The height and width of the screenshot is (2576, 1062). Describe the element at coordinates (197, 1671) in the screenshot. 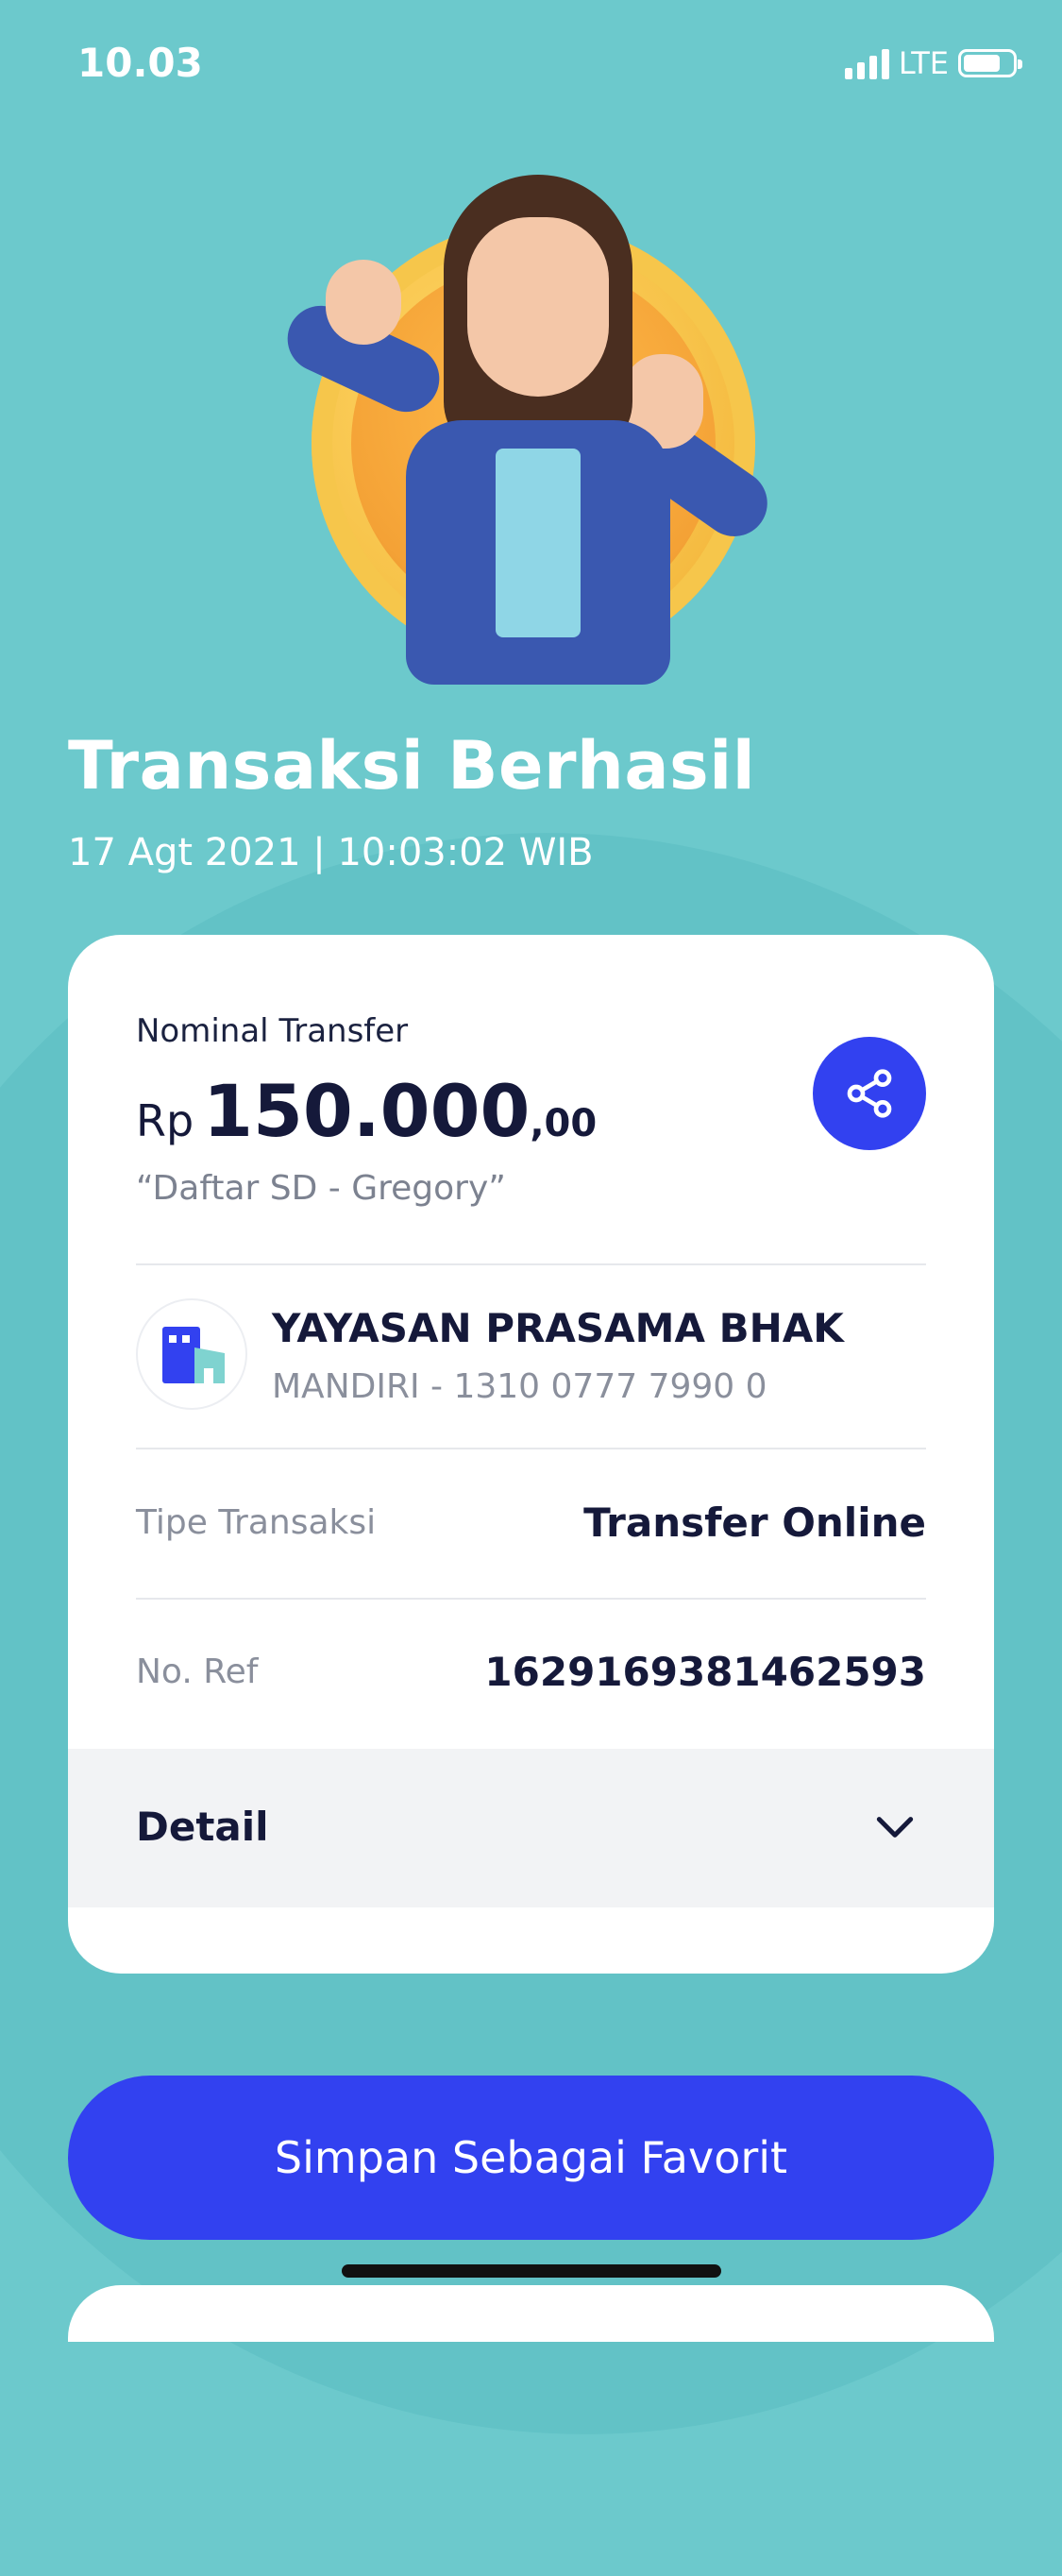

I see `reference-label: No. Ref` at that location.